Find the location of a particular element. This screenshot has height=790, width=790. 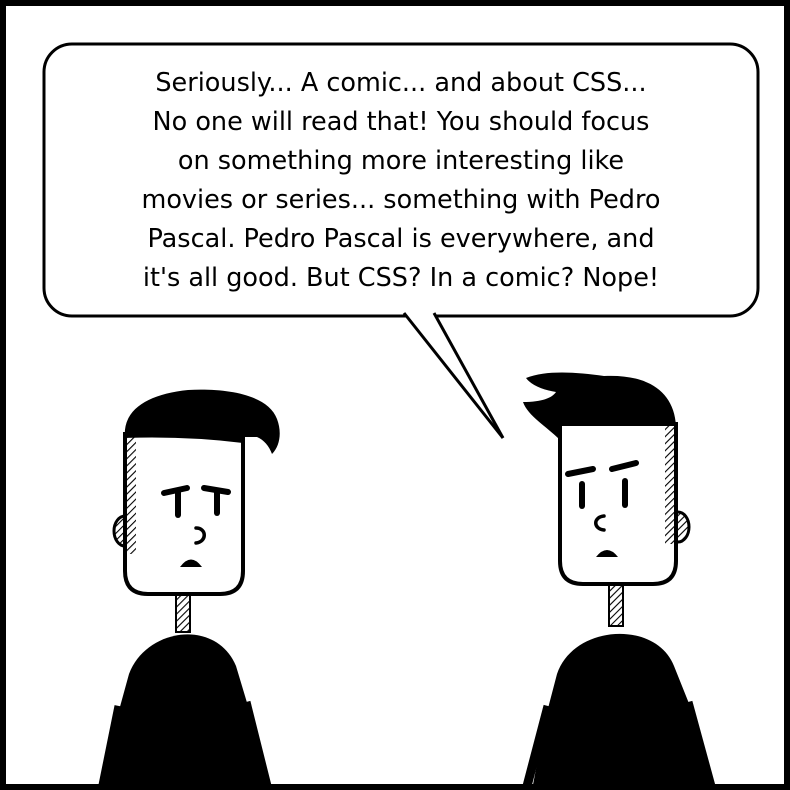

right-character-neck is located at coordinates (616, 605).